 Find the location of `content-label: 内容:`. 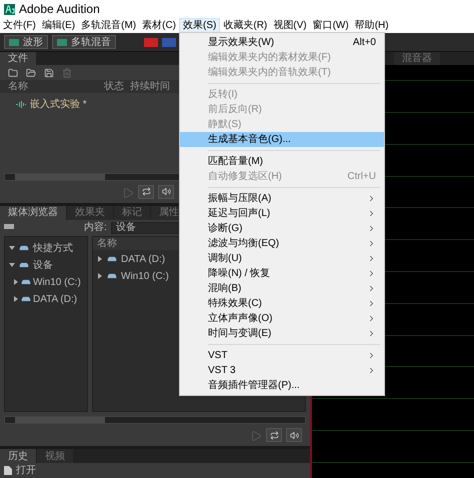

content-label: 内容: is located at coordinates (95, 228).